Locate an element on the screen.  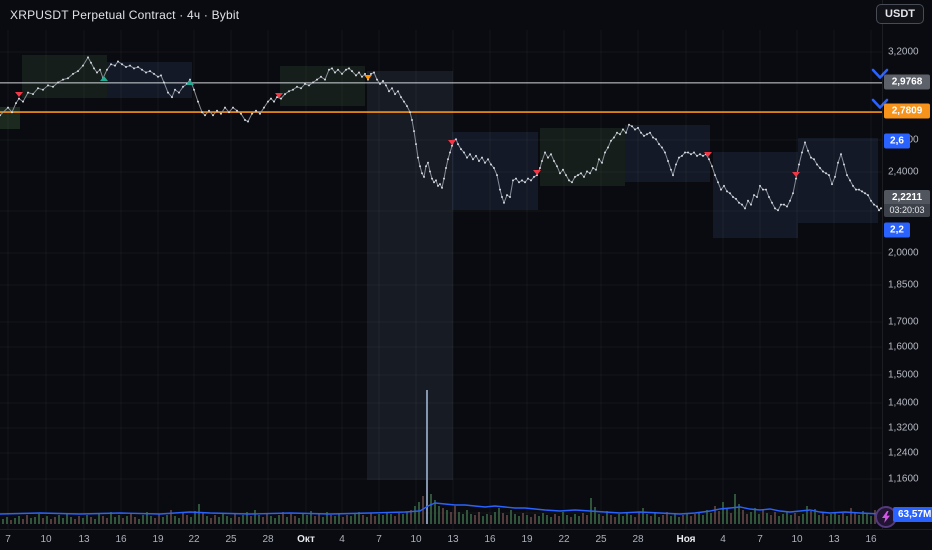
volume-value-badge: 63,57M is located at coordinates (912, 514).